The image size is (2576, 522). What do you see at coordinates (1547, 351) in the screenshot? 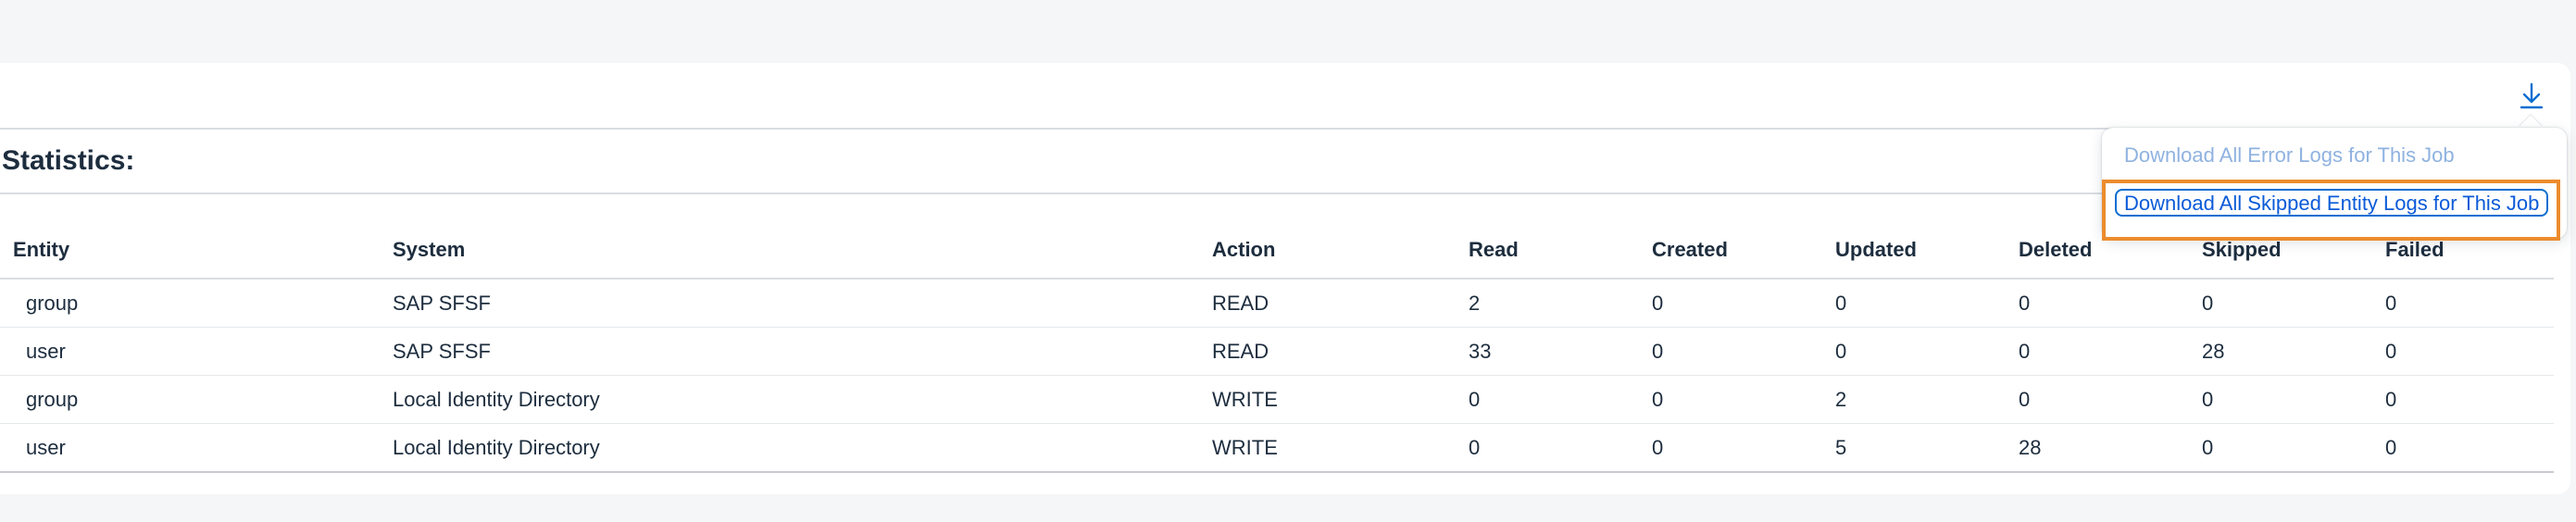
I see `cell-read: 33` at bounding box center [1547, 351].